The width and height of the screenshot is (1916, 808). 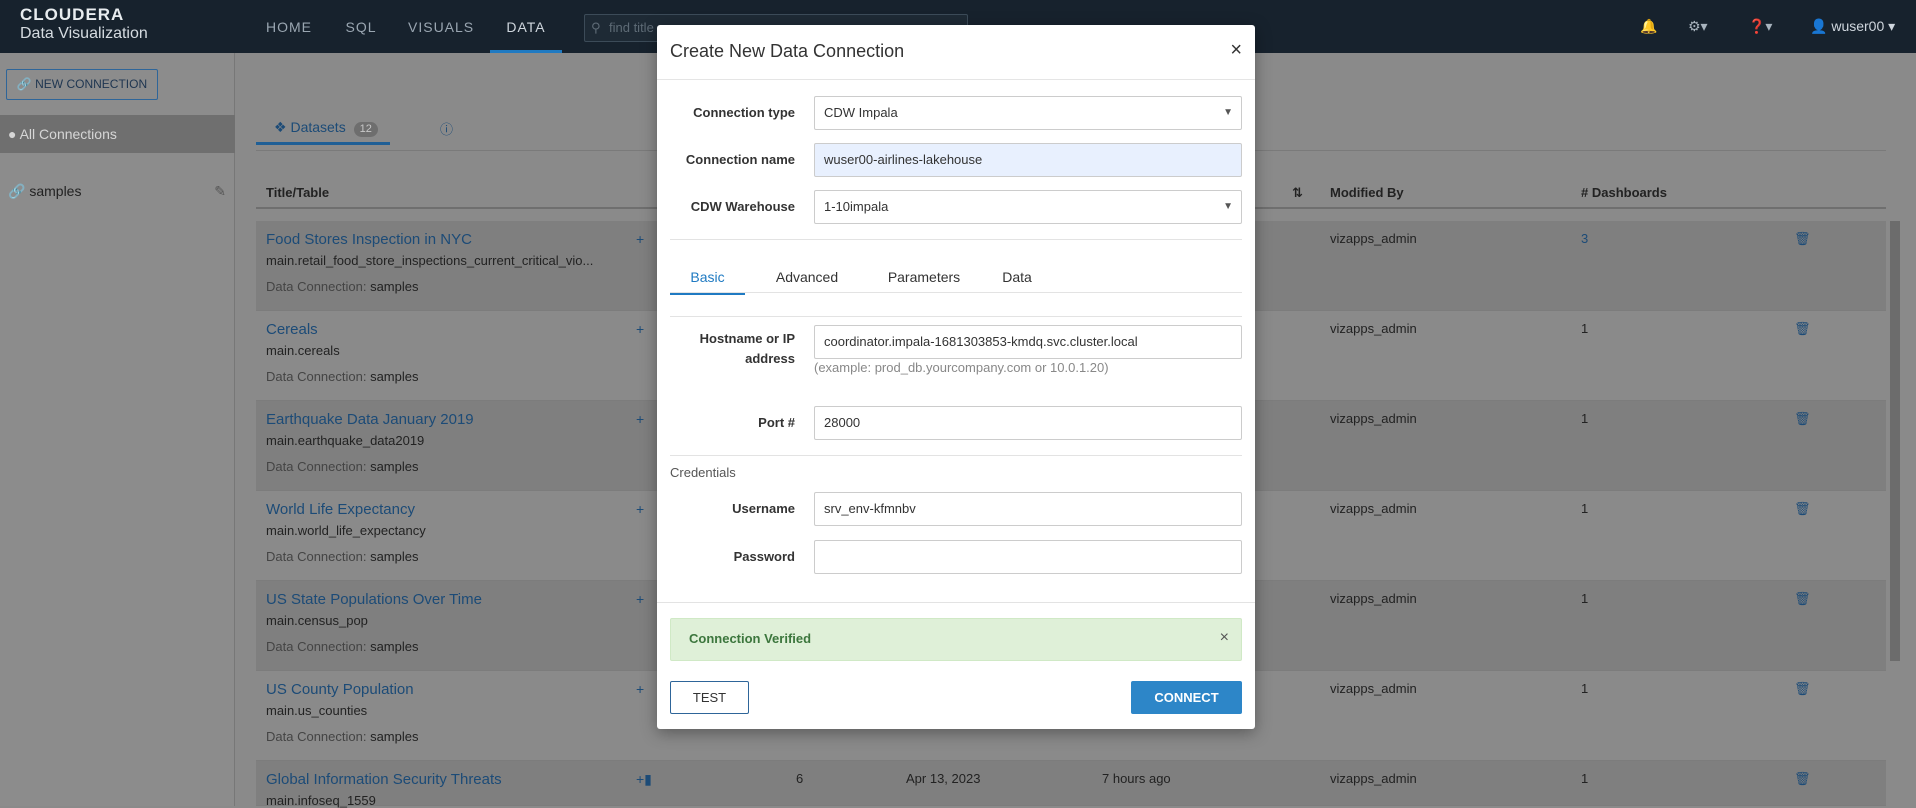 I want to click on user-menu: 👤 wuser00 ▾, so click(x=1852, y=26).